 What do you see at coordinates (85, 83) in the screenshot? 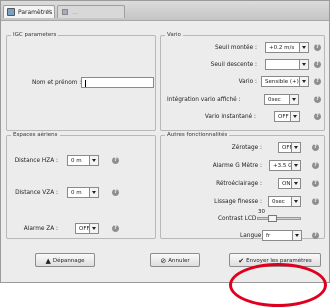
I see `text-caret` at bounding box center [85, 83].